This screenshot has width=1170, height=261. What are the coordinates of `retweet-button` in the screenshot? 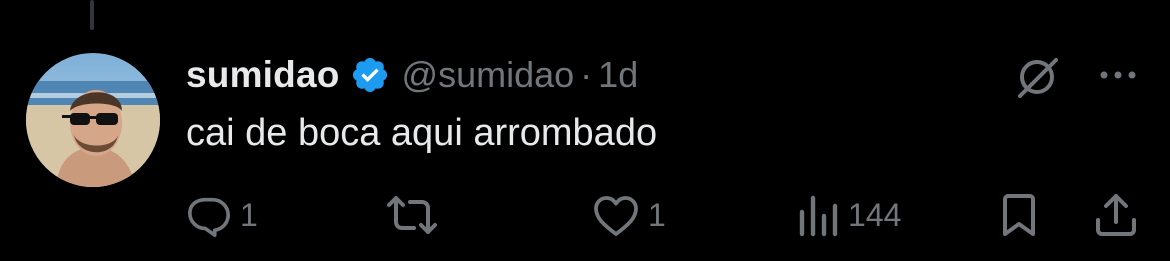 It's located at (412, 215).